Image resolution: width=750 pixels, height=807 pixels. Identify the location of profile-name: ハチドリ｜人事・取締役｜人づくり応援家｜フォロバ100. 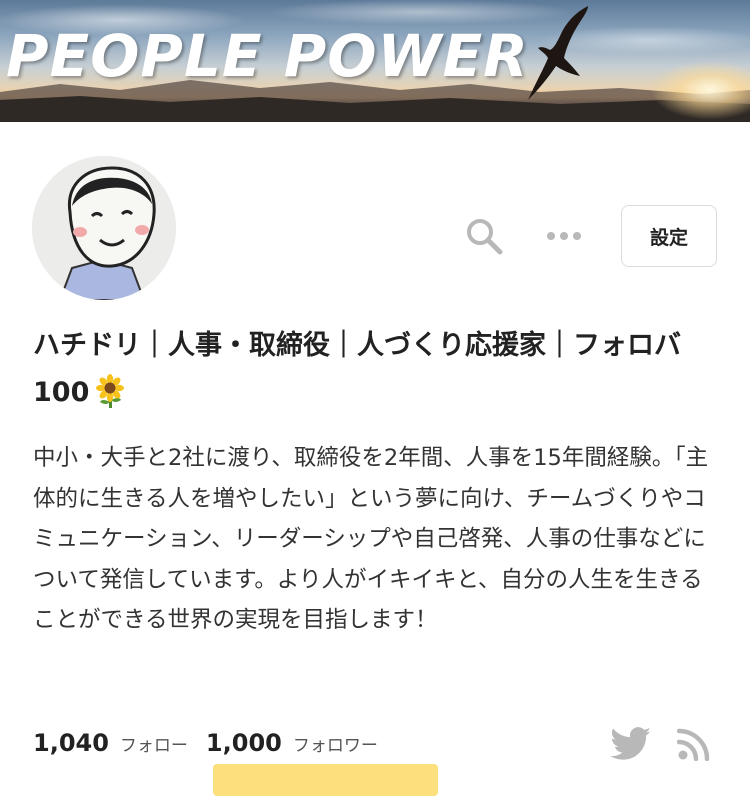
(378, 369).